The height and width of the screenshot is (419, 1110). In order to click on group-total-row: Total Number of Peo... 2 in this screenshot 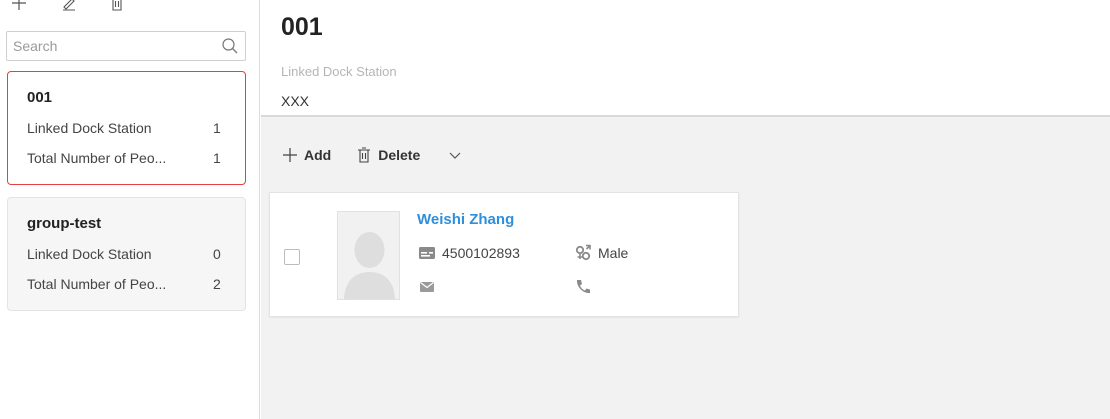, I will do `click(128, 284)`.